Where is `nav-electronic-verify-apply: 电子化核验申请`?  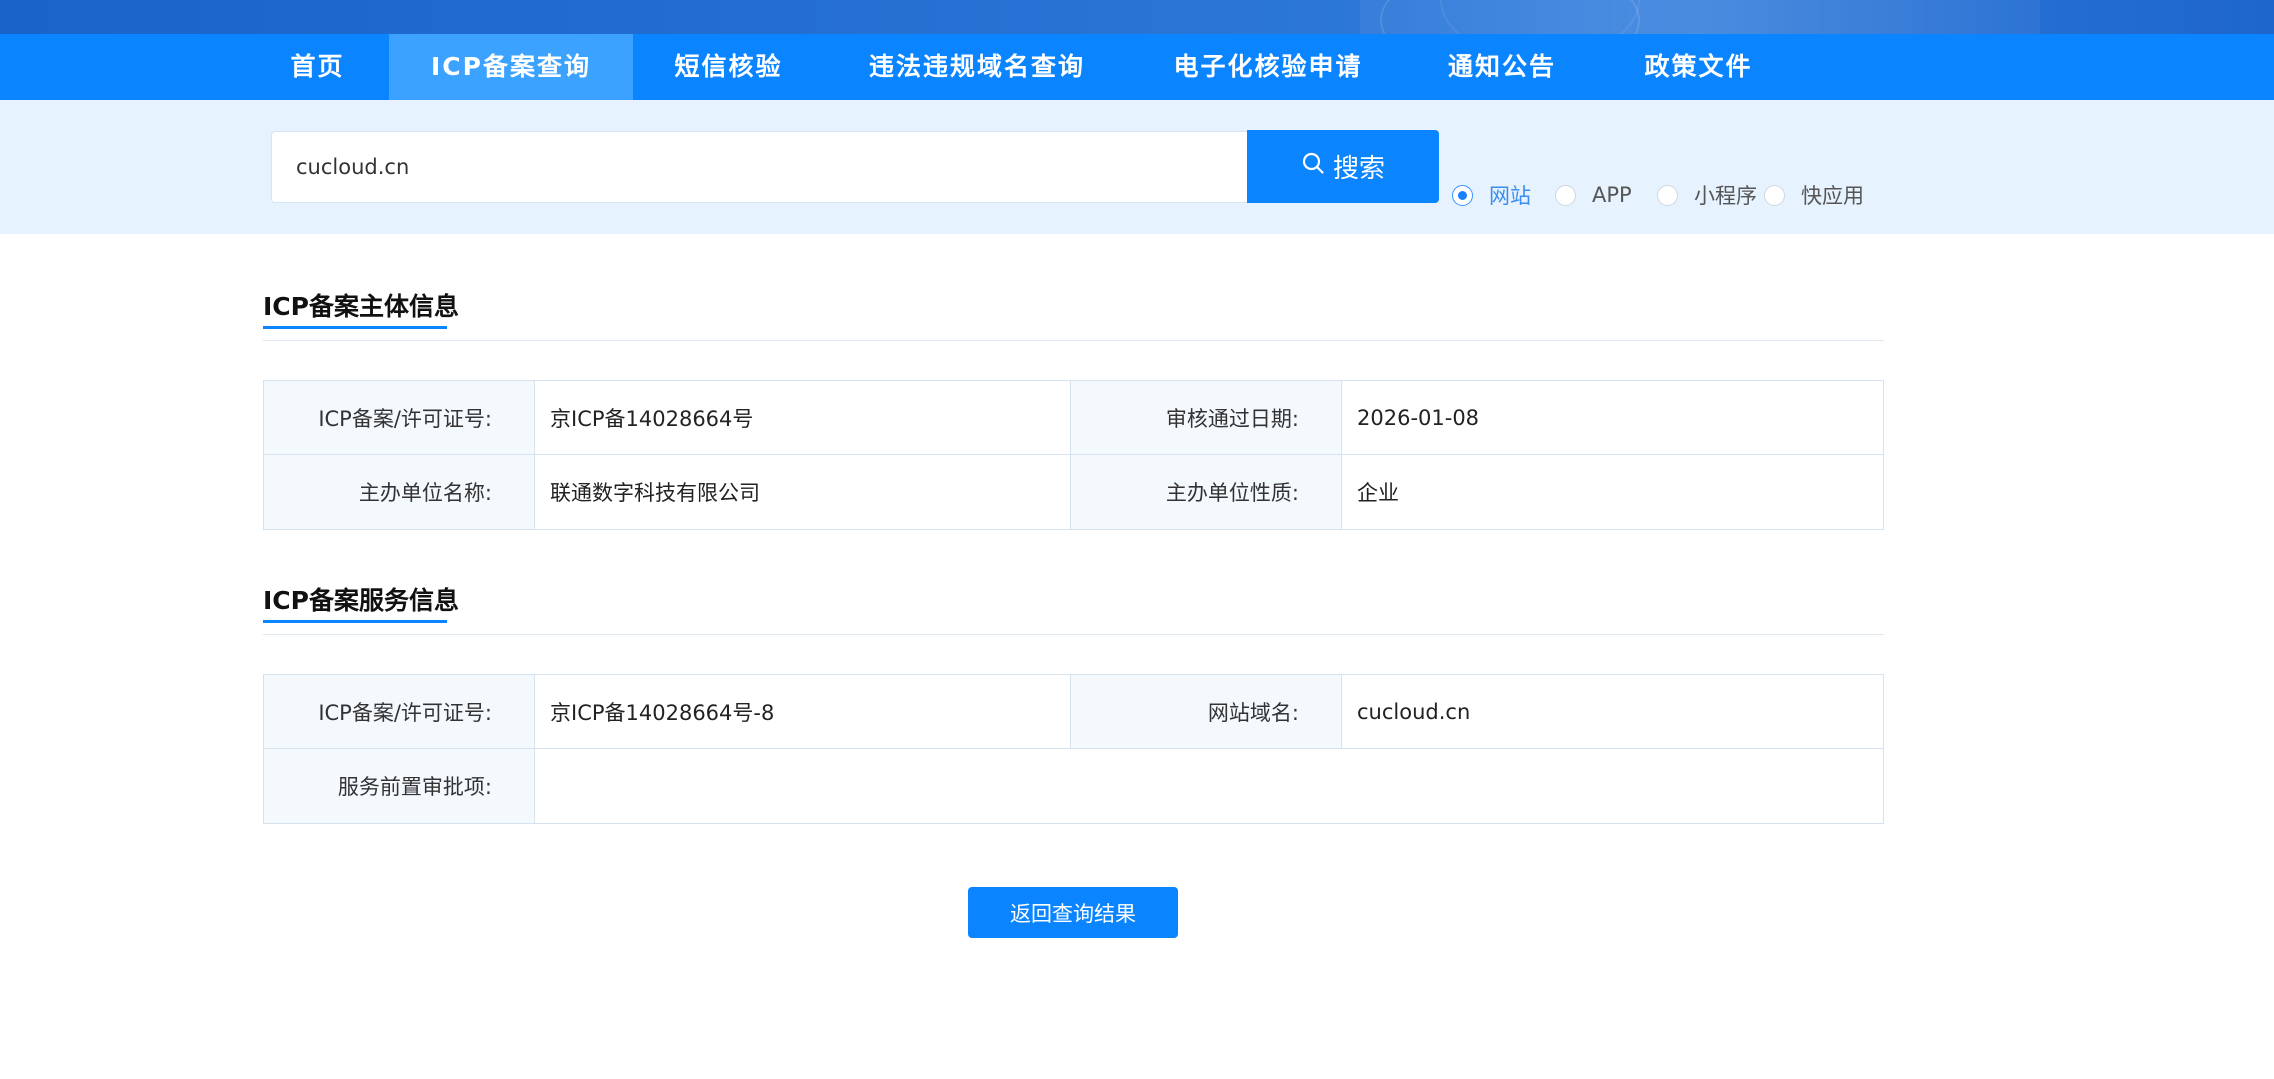 nav-electronic-verify-apply: 电子化核验申请 is located at coordinates (1268, 67).